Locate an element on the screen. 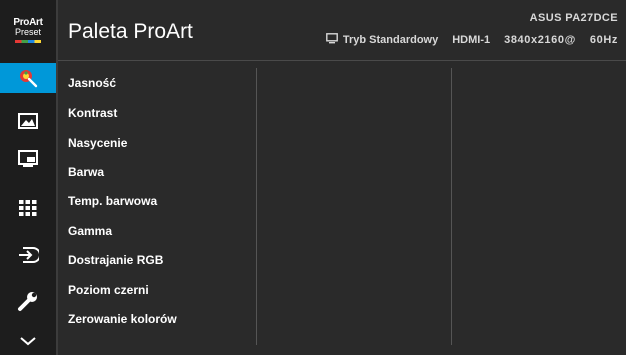 The image size is (626, 356). grid-icon is located at coordinates (28, 208).